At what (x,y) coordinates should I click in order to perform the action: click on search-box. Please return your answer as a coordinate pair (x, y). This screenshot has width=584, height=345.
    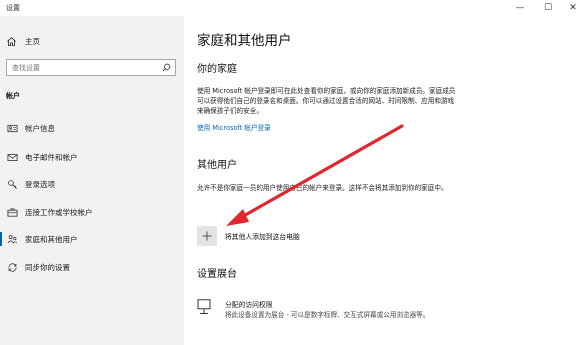
    Looking at the image, I should click on (91, 67).